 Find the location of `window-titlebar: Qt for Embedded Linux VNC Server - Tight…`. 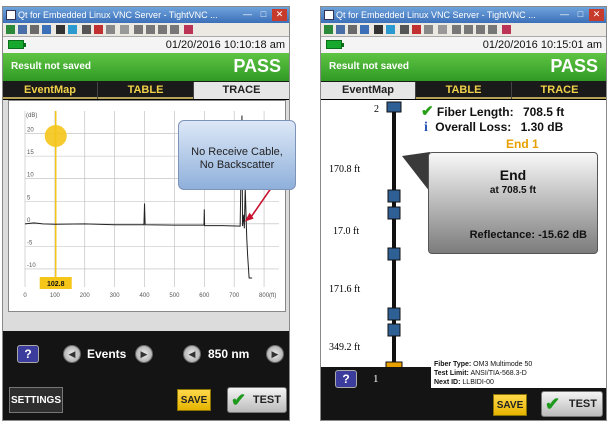

window-titlebar: Qt for Embedded Linux VNC Server - Tight… is located at coordinates (146, 15).